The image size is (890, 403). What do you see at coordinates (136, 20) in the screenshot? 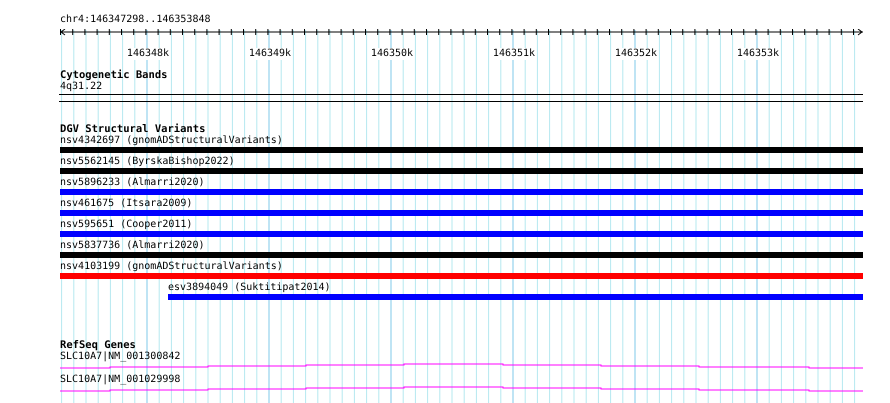
I see `location-label: chr4:146347298..146353848` at bounding box center [136, 20].